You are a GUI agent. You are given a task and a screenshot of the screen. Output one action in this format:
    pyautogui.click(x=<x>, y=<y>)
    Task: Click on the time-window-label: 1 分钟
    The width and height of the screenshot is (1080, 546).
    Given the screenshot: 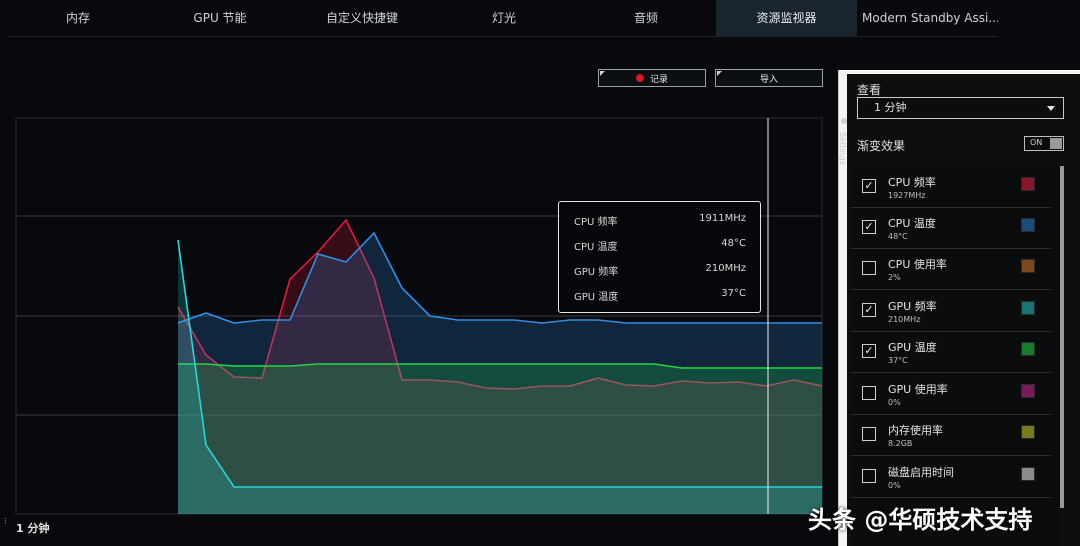 What is the action you would take?
    pyautogui.click(x=33, y=528)
    